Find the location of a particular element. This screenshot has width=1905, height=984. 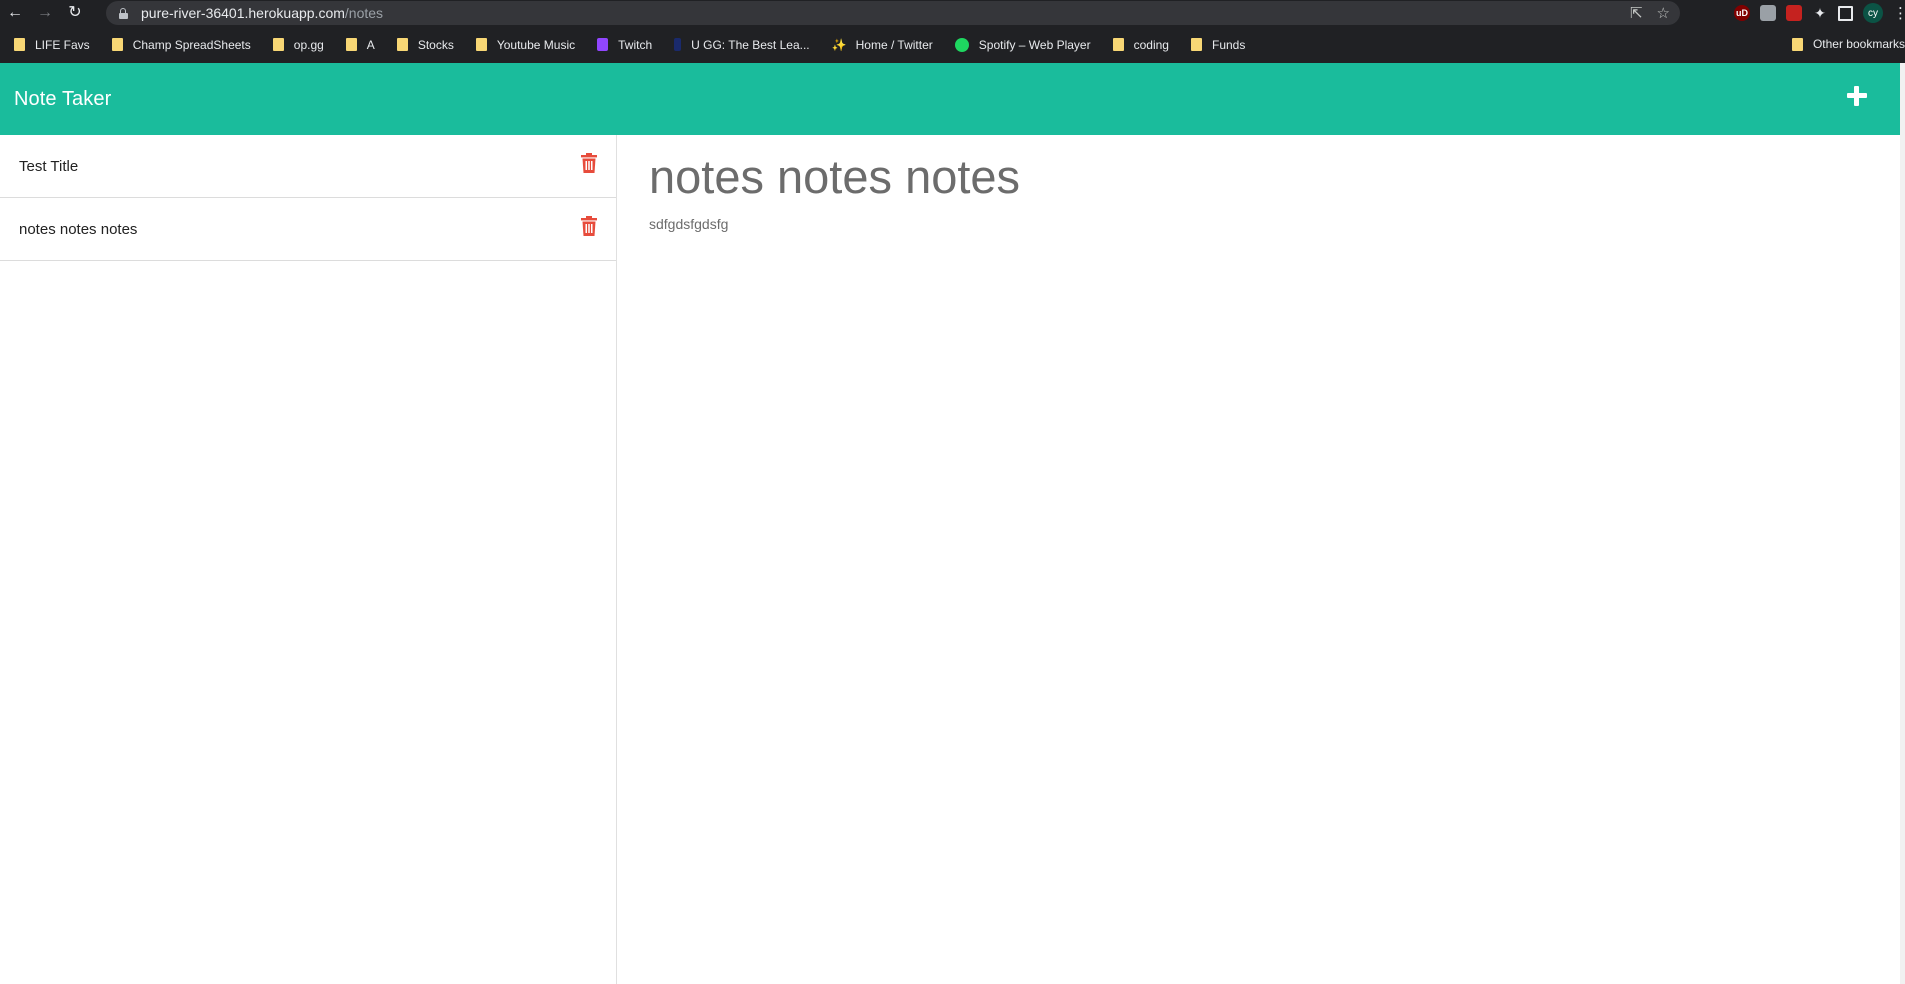

ugg-icon is located at coordinates (678, 44).